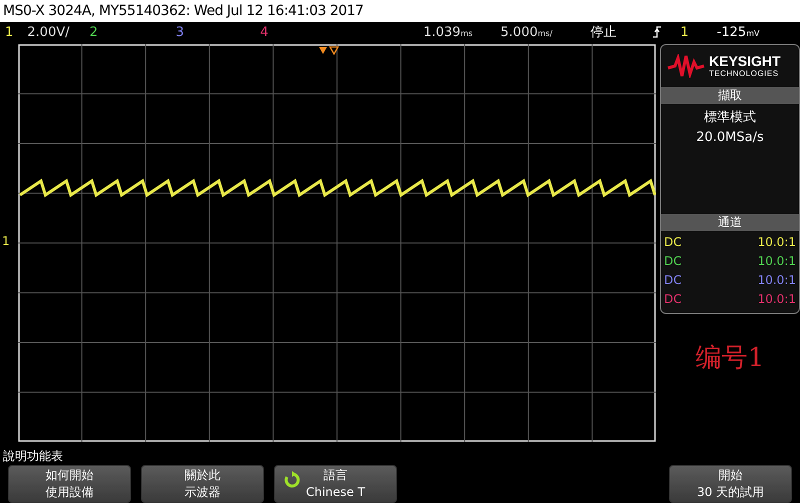  What do you see at coordinates (730, 358) in the screenshot?
I see `annotation-label: 编号1` at bounding box center [730, 358].